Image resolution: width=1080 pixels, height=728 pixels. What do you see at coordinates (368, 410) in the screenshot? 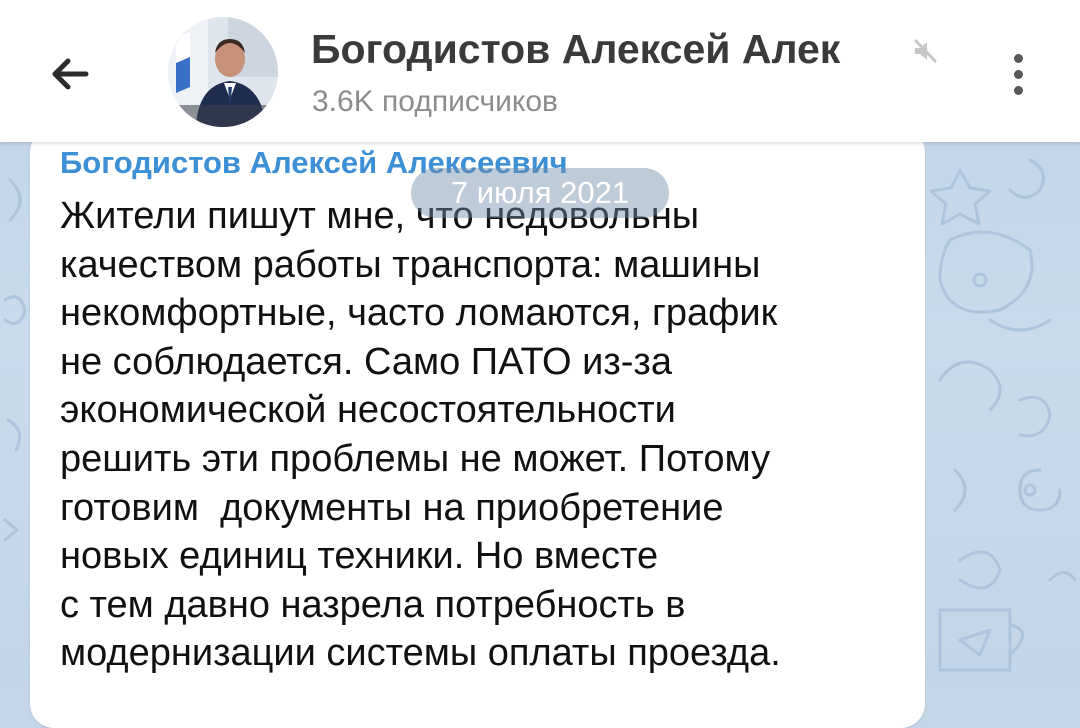
I see `message-line: экономической несостоятельности` at bounding box center [368, 410].